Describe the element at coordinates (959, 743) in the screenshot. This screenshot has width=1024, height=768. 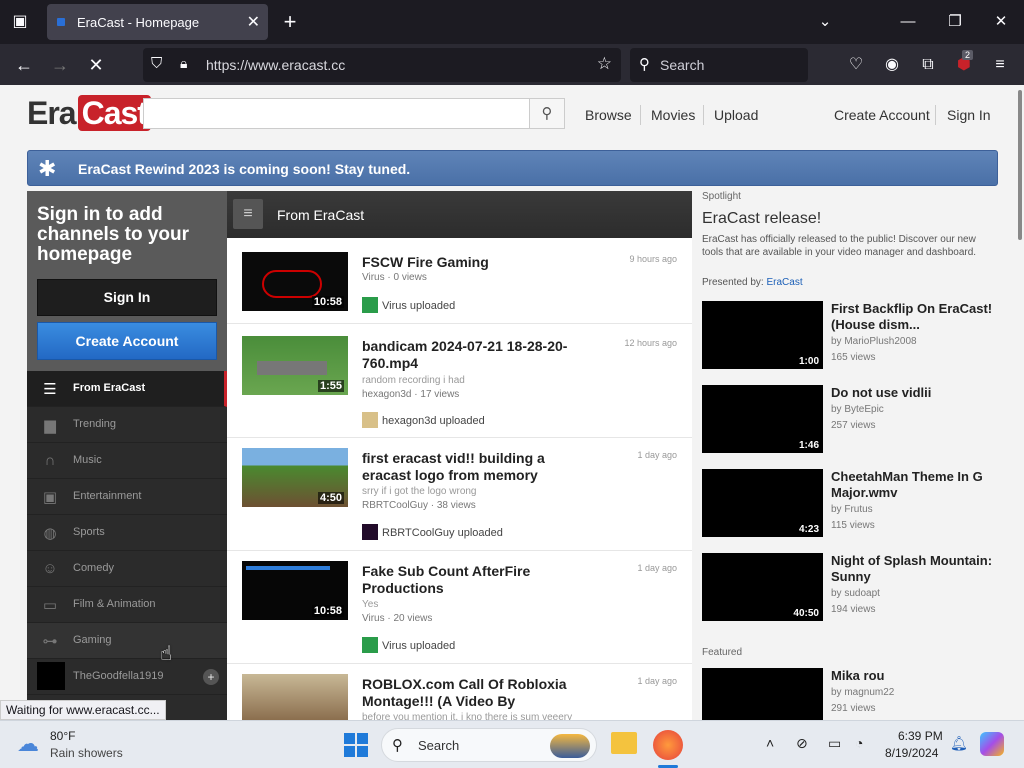
I see `notification-bell-icon: 🔔︎` at that location.